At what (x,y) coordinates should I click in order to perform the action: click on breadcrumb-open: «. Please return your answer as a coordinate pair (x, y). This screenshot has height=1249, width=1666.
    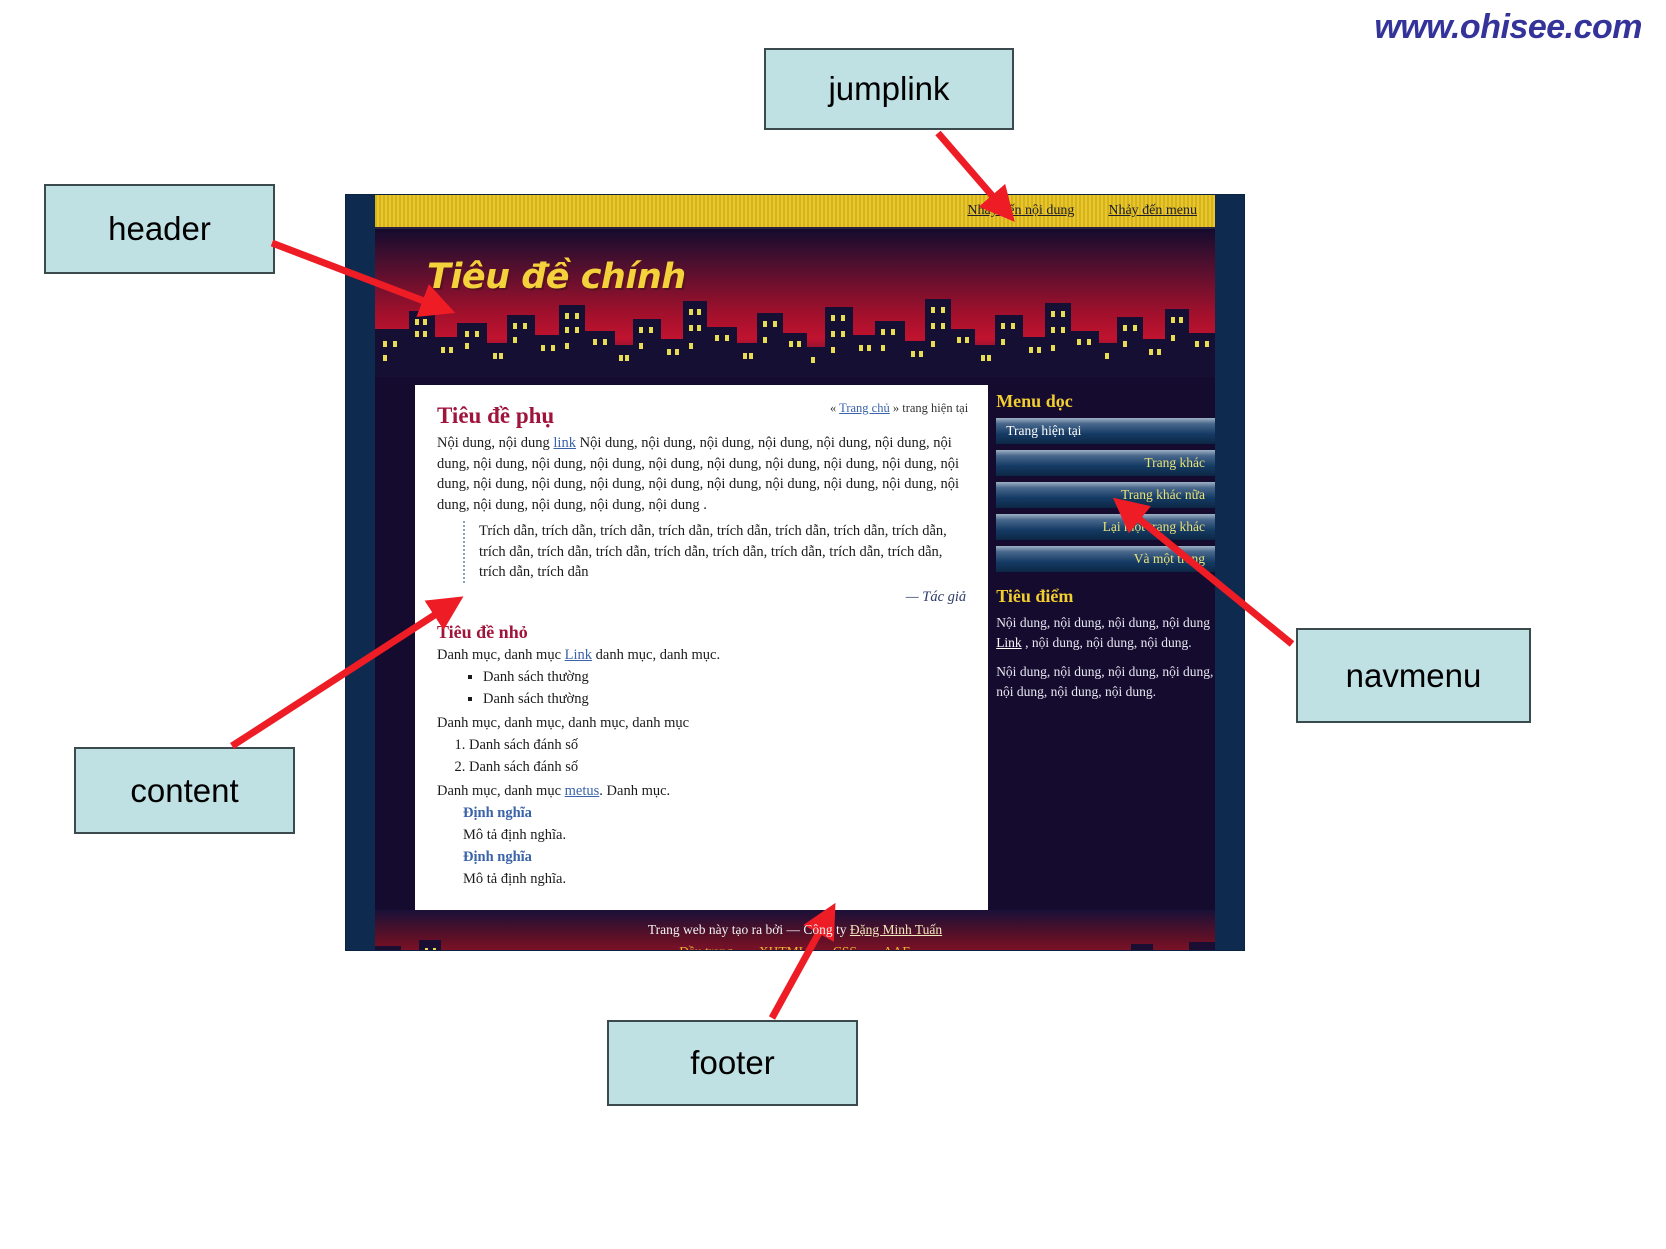
    Looking at the image, I should click on (833, 408).